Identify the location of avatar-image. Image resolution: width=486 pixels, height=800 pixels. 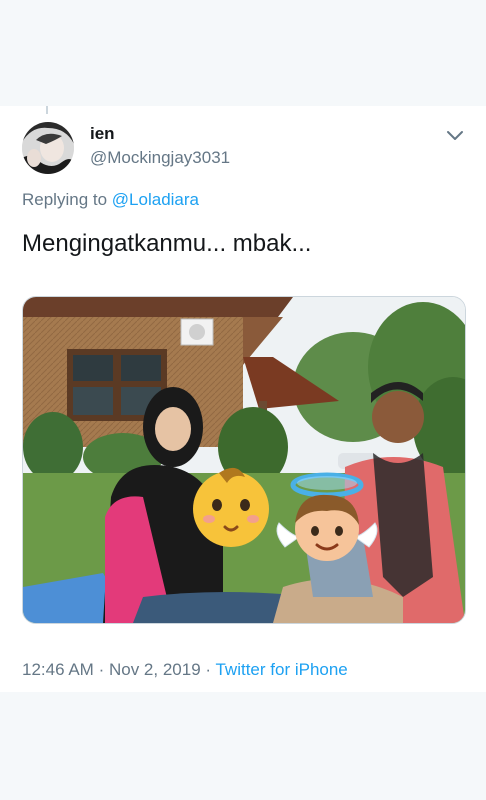
(48, 148).